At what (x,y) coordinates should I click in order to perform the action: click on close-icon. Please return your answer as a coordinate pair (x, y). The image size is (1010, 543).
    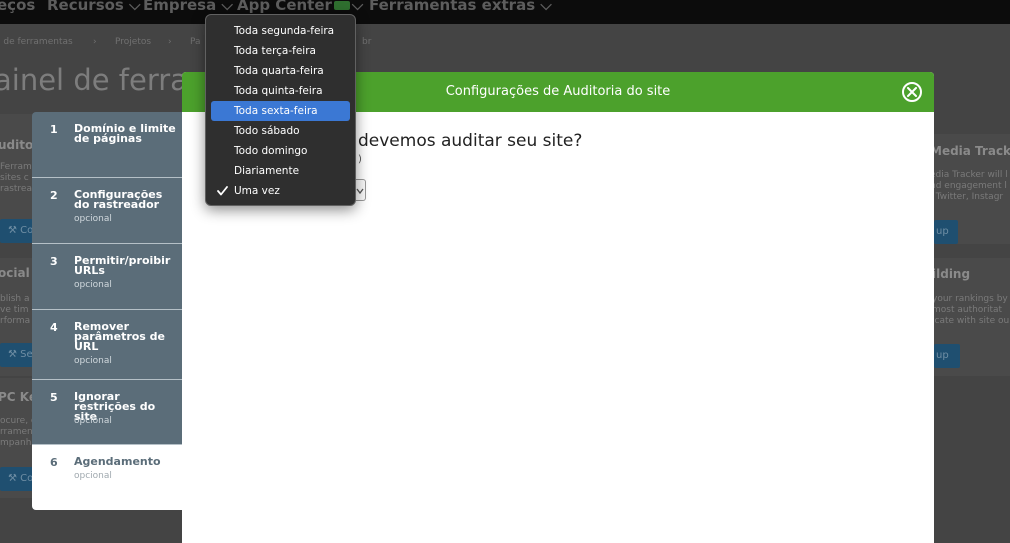
    Looking at the image, I should click on (912, 92).